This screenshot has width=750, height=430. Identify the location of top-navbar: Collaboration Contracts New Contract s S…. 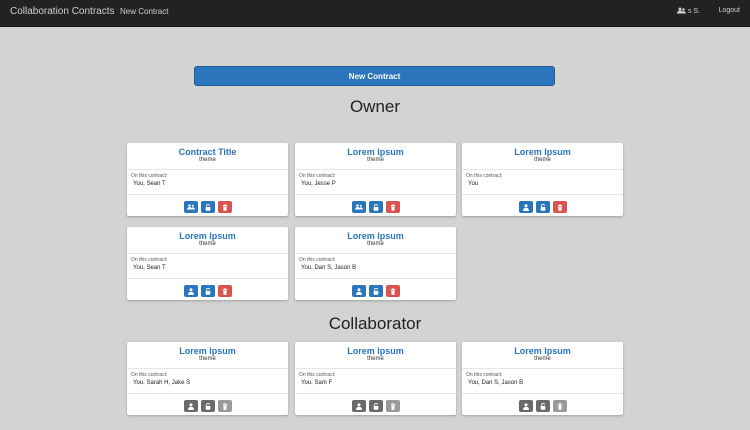
(375, 13).